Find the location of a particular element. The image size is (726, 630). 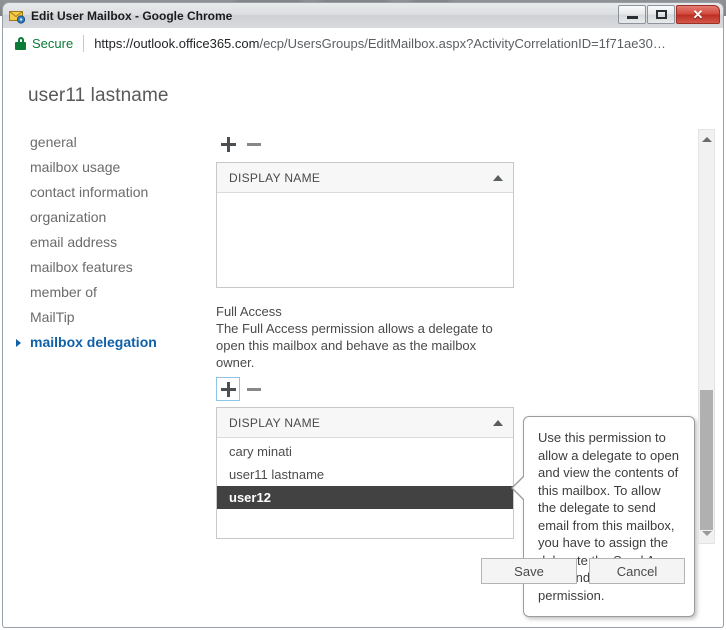

chevron-down-icon is located at coordinates (706, 533).